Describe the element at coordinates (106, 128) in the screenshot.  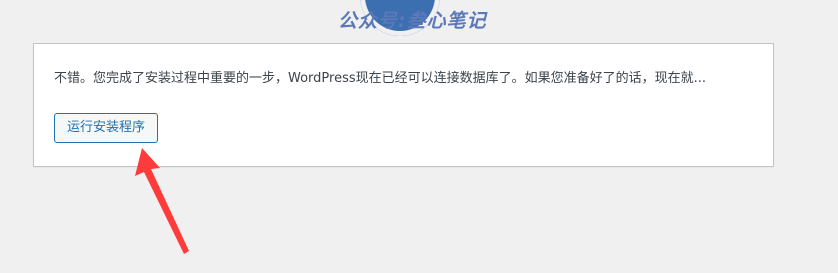
I see `run-install-button: 运行安装程序` at that location.